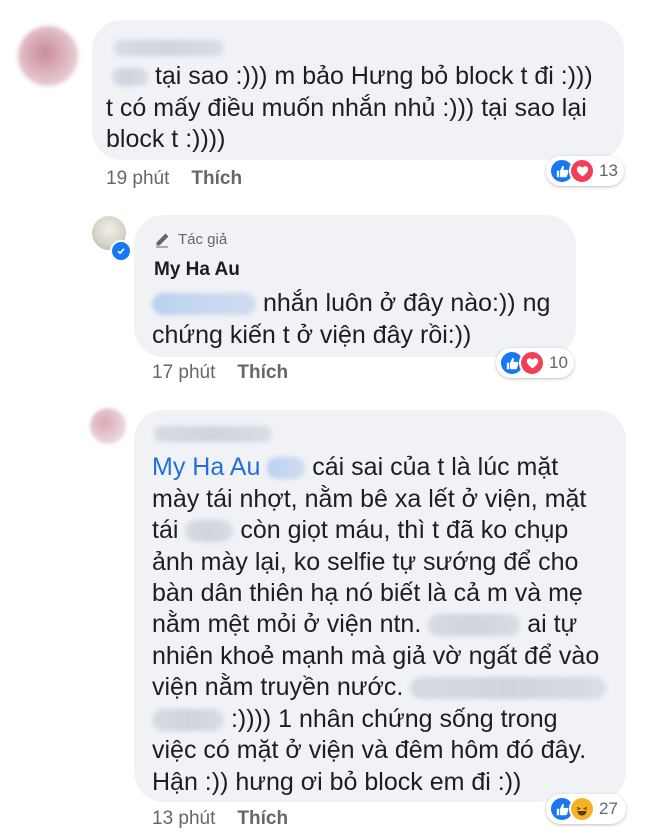 This screenshot has height=832, width=650. Describe the element at coordinates (220, 819) in the screenshot. I see `comment-meta: 13 phút Thích` at that location.